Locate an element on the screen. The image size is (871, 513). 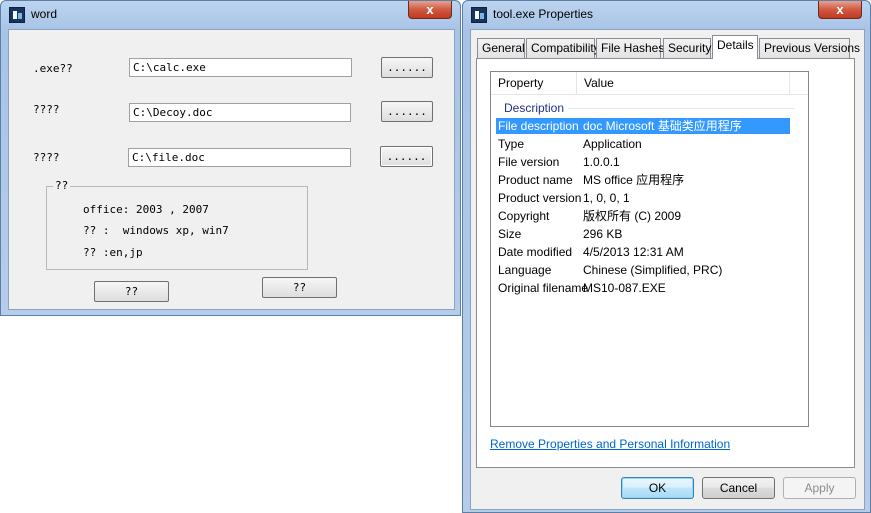
list-header: Property Value is located at coordinates (649, 83).